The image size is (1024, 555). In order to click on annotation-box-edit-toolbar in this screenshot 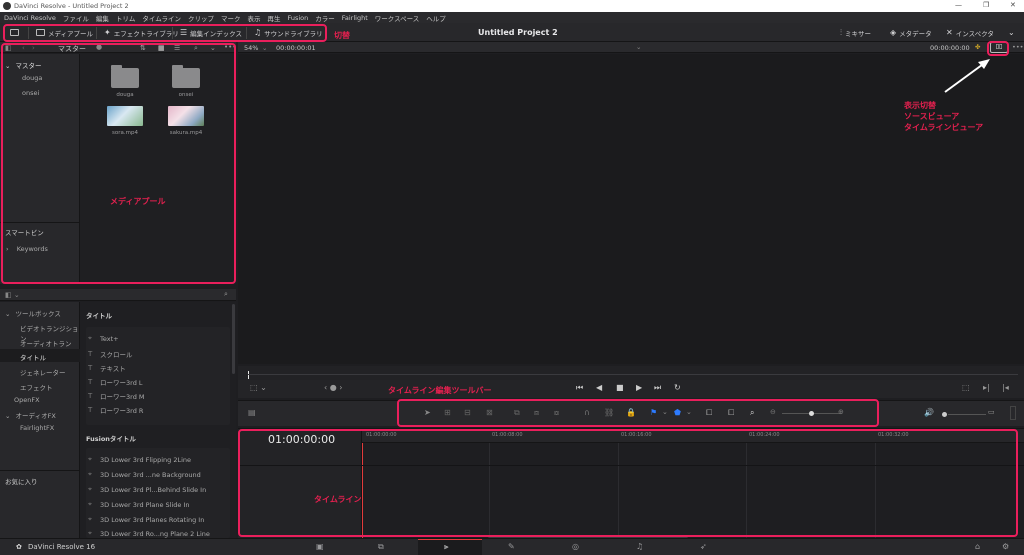, I will do `click(638, 413)`.